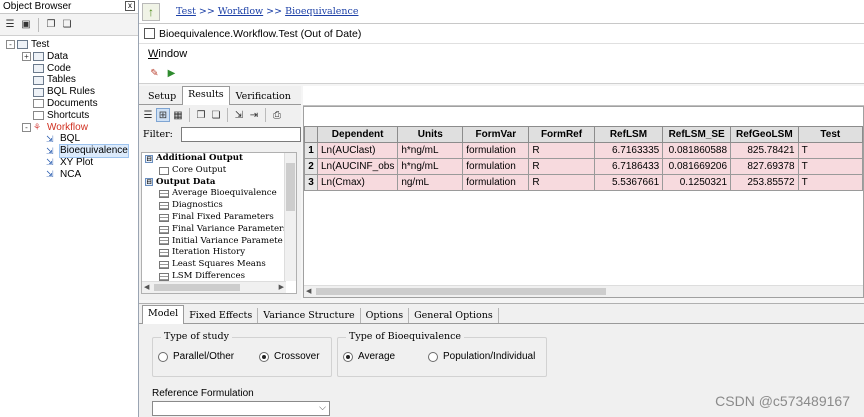 Image resolution: width=864 pixels, height=417 pixels. Describe the element at coordinates (130, 6) in the screenshot. I see `close-icon: x` at that location.